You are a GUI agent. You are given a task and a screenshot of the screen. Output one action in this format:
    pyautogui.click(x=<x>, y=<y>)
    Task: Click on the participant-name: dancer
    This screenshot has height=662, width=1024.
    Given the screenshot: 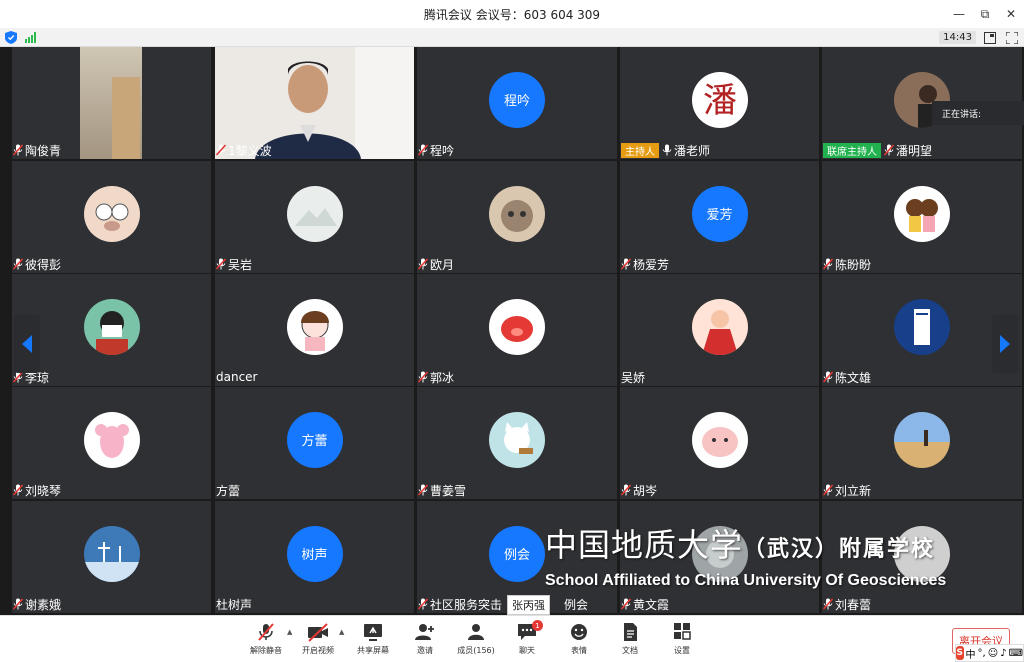 What is the action you would take?
    pyautogui.click(x=237, y=377)
    